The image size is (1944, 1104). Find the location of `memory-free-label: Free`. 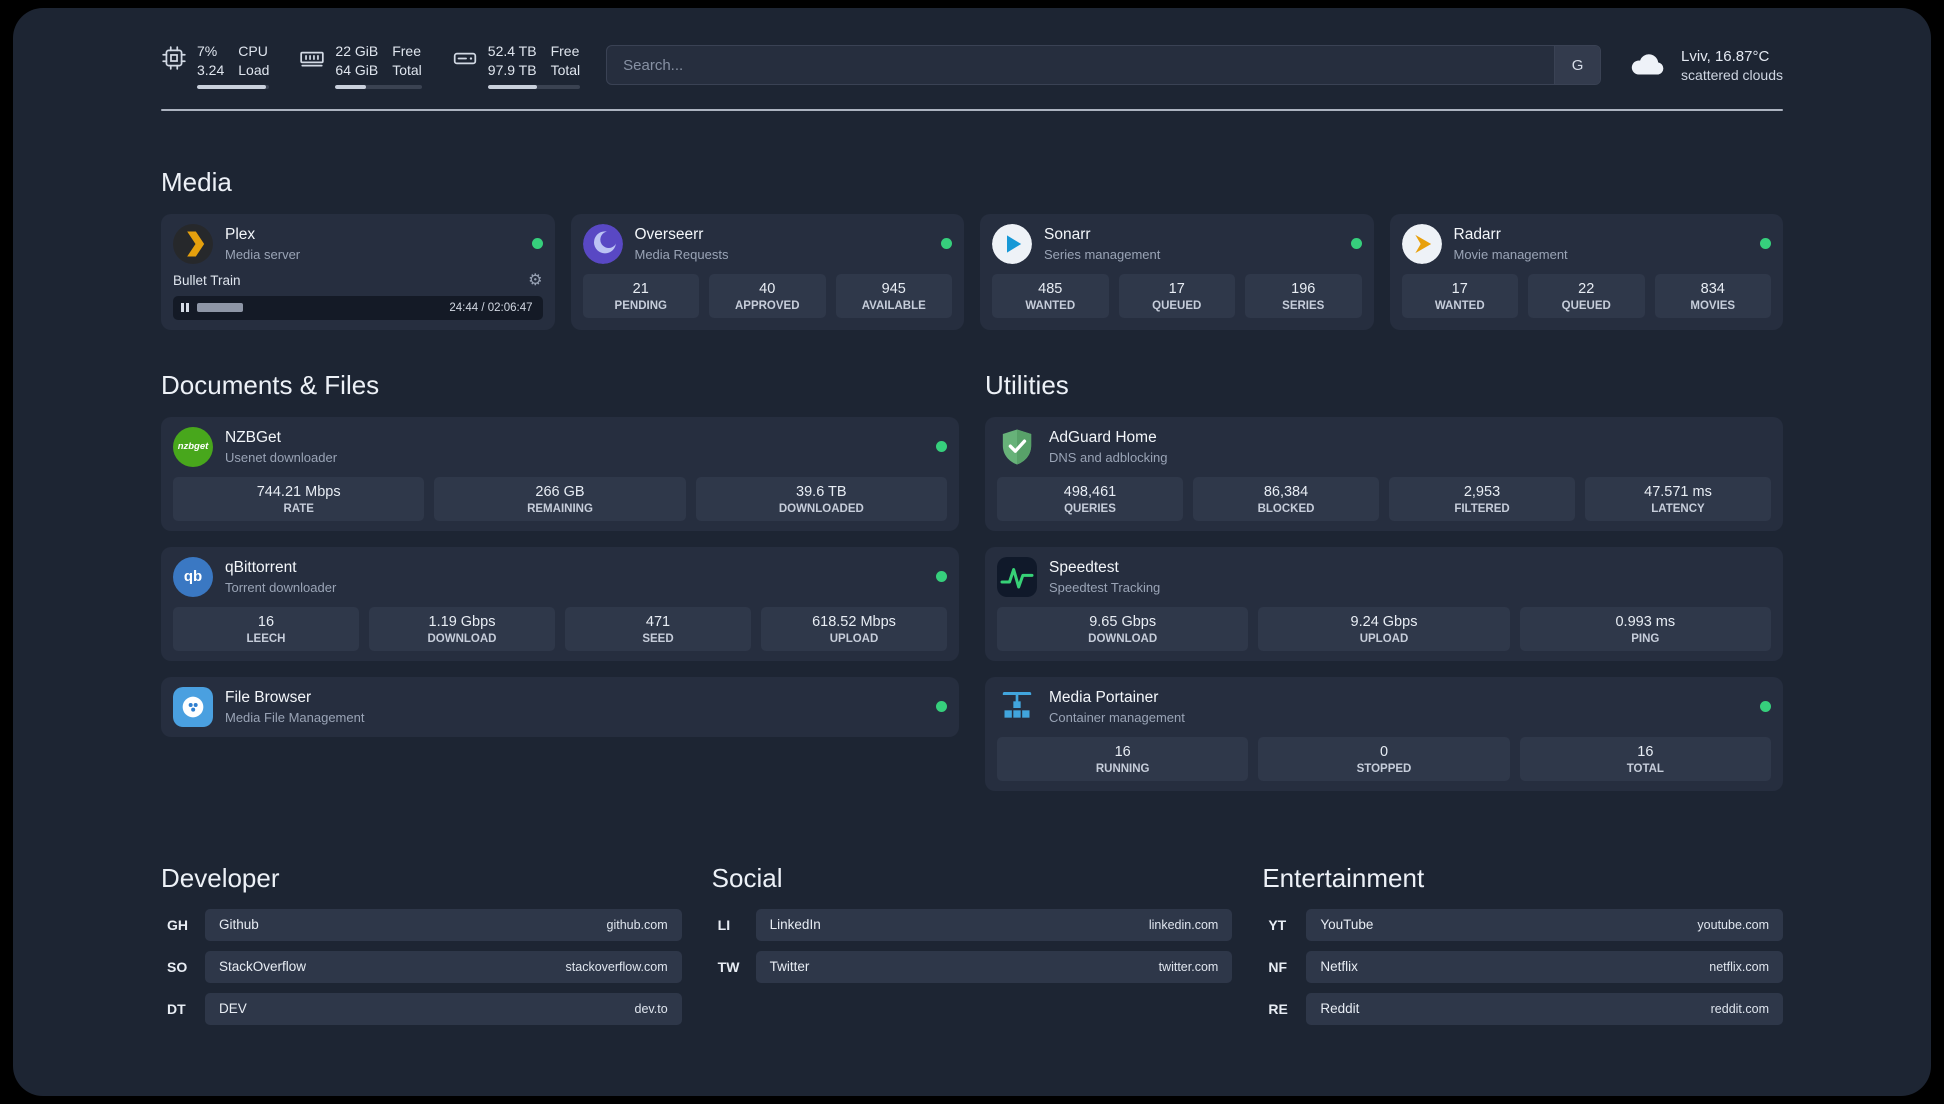

memory-free-label: Free is located at coordinates (407, 51).